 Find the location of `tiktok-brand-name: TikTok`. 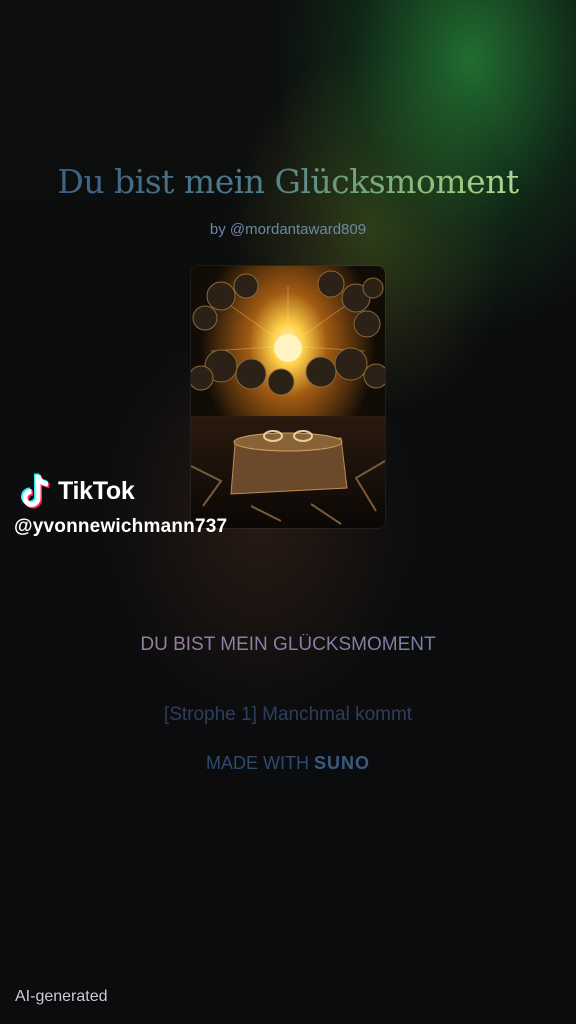

tiktok-brand-name: TikTok is located at coordinates (96, 490).